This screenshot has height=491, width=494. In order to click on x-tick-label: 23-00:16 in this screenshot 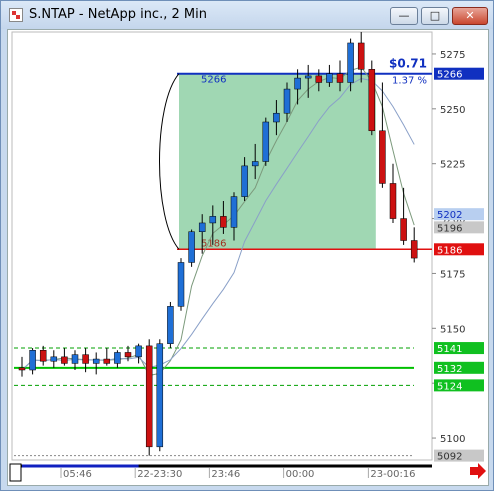, I will do `click(392, 474)`.